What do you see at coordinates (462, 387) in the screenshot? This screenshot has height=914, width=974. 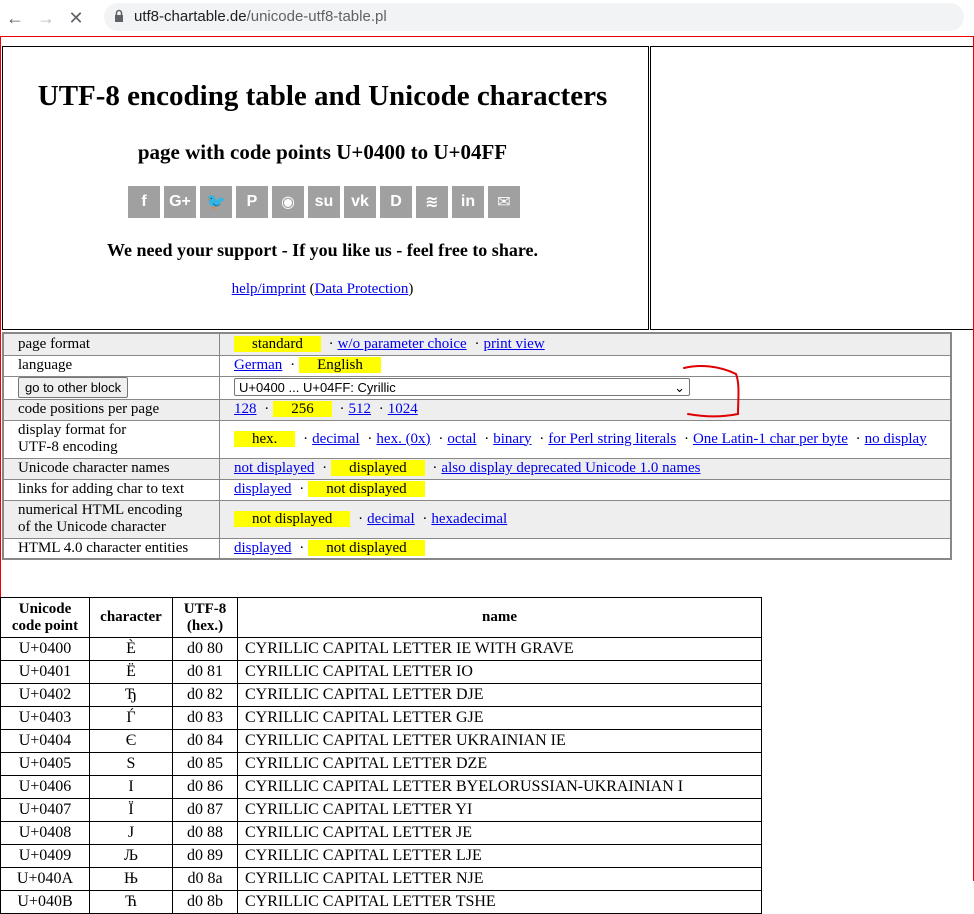 I see `block-select: U+0400 ... U+04FF: Cyrillic ⌄` at bounding box center [462, 387].